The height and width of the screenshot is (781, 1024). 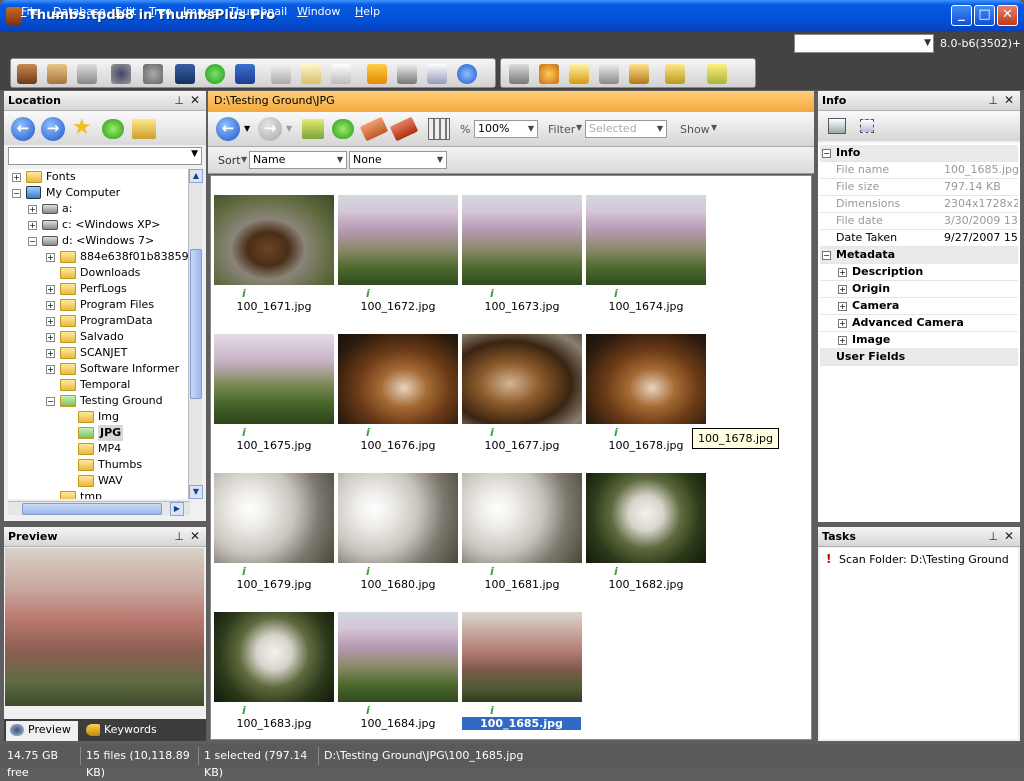 What do you see at coordinates (100, 385) in the screenshot?
I see `tree-item: Temporal` at bounding box center [100, 385].